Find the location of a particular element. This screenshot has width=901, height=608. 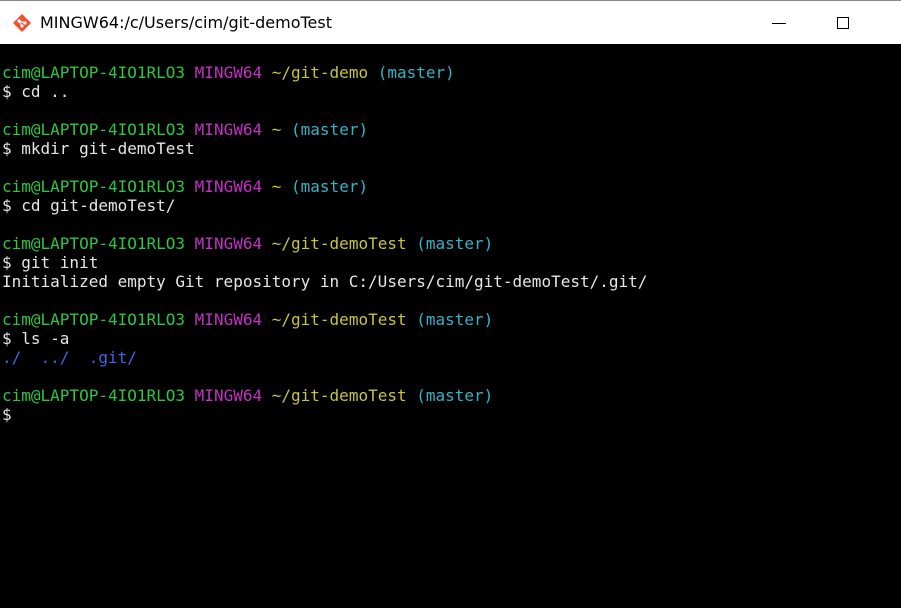

command-line: $ ls -a is located at coordinates (36, 338).